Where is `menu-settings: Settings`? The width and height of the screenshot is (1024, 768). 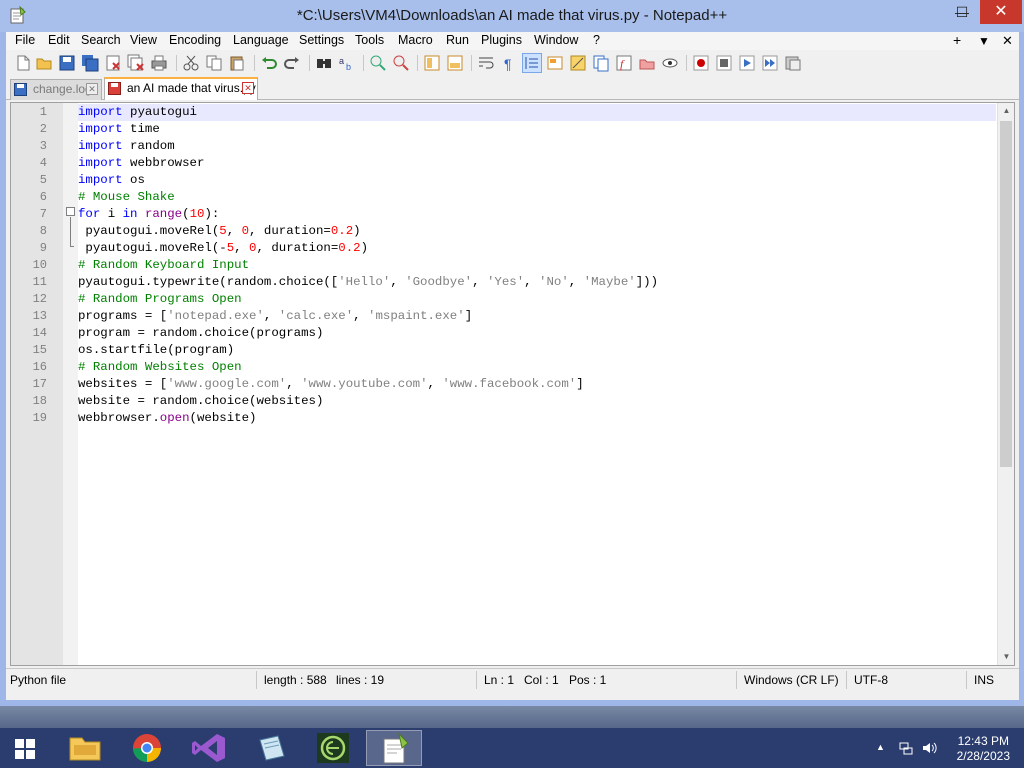
menu-settings: Settings is located at coordinates (321, 40).